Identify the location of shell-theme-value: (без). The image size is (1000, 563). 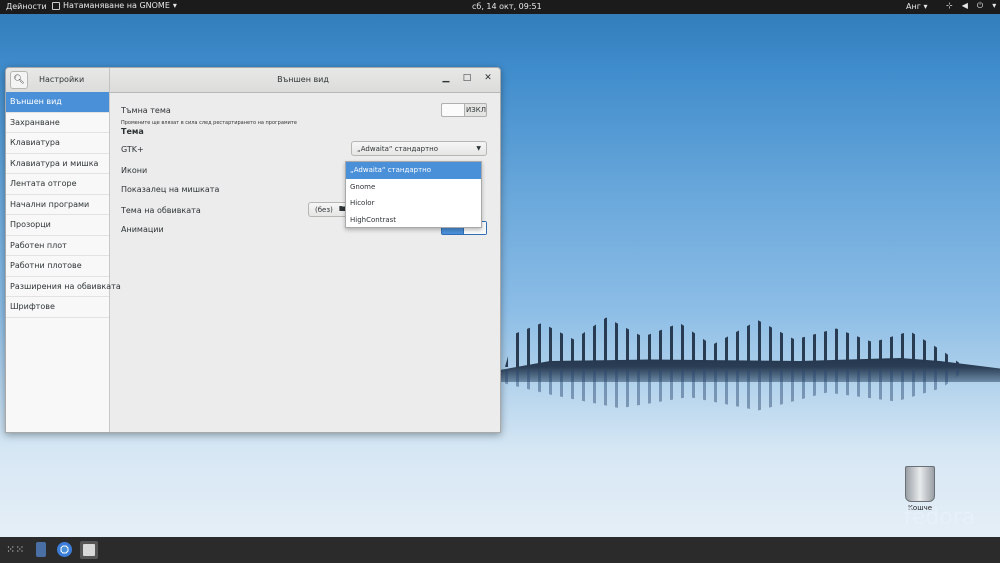
(324, 210).